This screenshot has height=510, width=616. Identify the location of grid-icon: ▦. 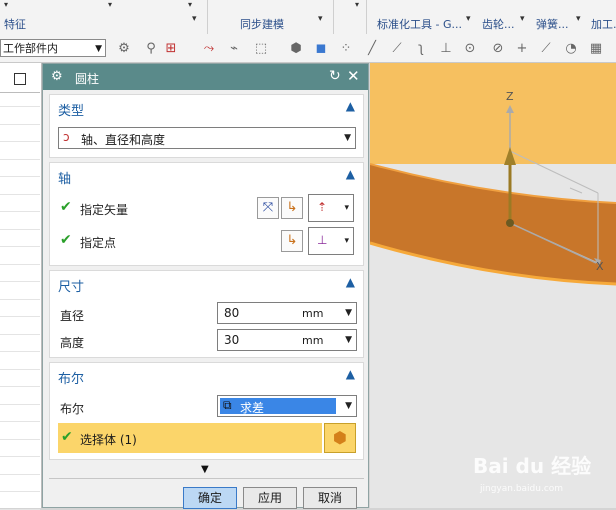
(596, 49).